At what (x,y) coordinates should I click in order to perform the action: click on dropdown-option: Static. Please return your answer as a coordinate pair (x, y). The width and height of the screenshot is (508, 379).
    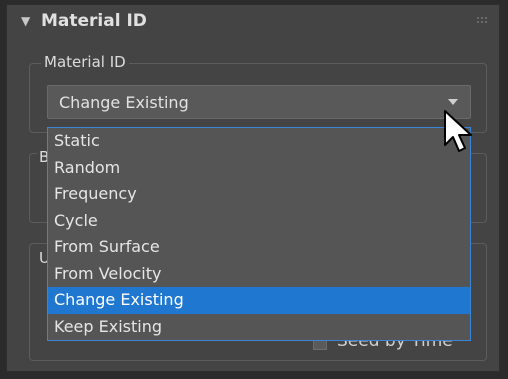
    Looking at the image, I should click on (259, 141).